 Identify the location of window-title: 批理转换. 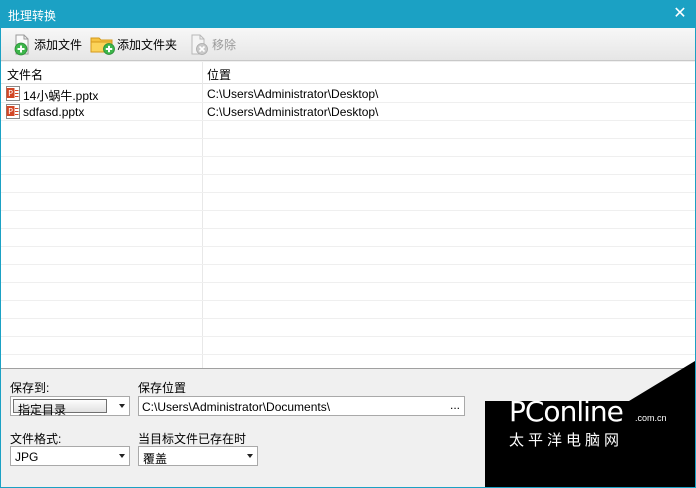
(32, 16).